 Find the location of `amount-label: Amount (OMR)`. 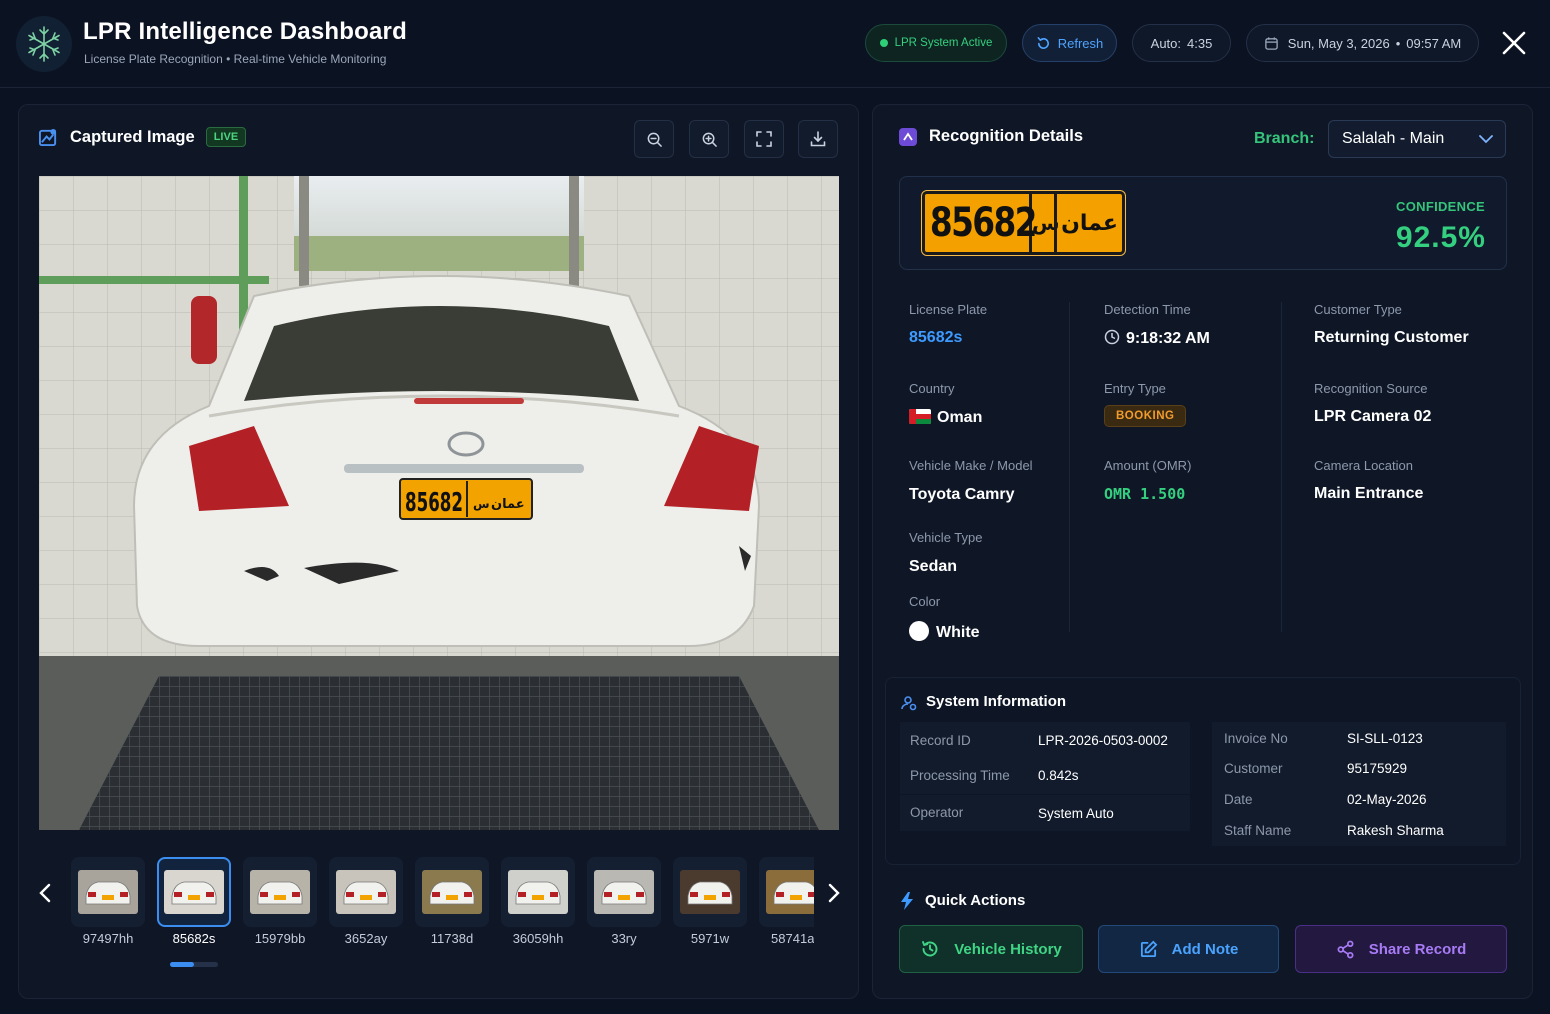

amount-label: Amount (OMR) is located at coordinates (1148, 465).